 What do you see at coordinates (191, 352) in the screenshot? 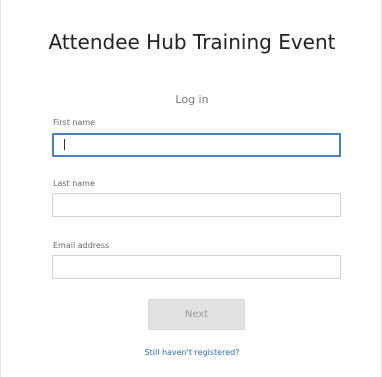
I see `register-link: Still haven't registered?` at bounding box center [191, 352].